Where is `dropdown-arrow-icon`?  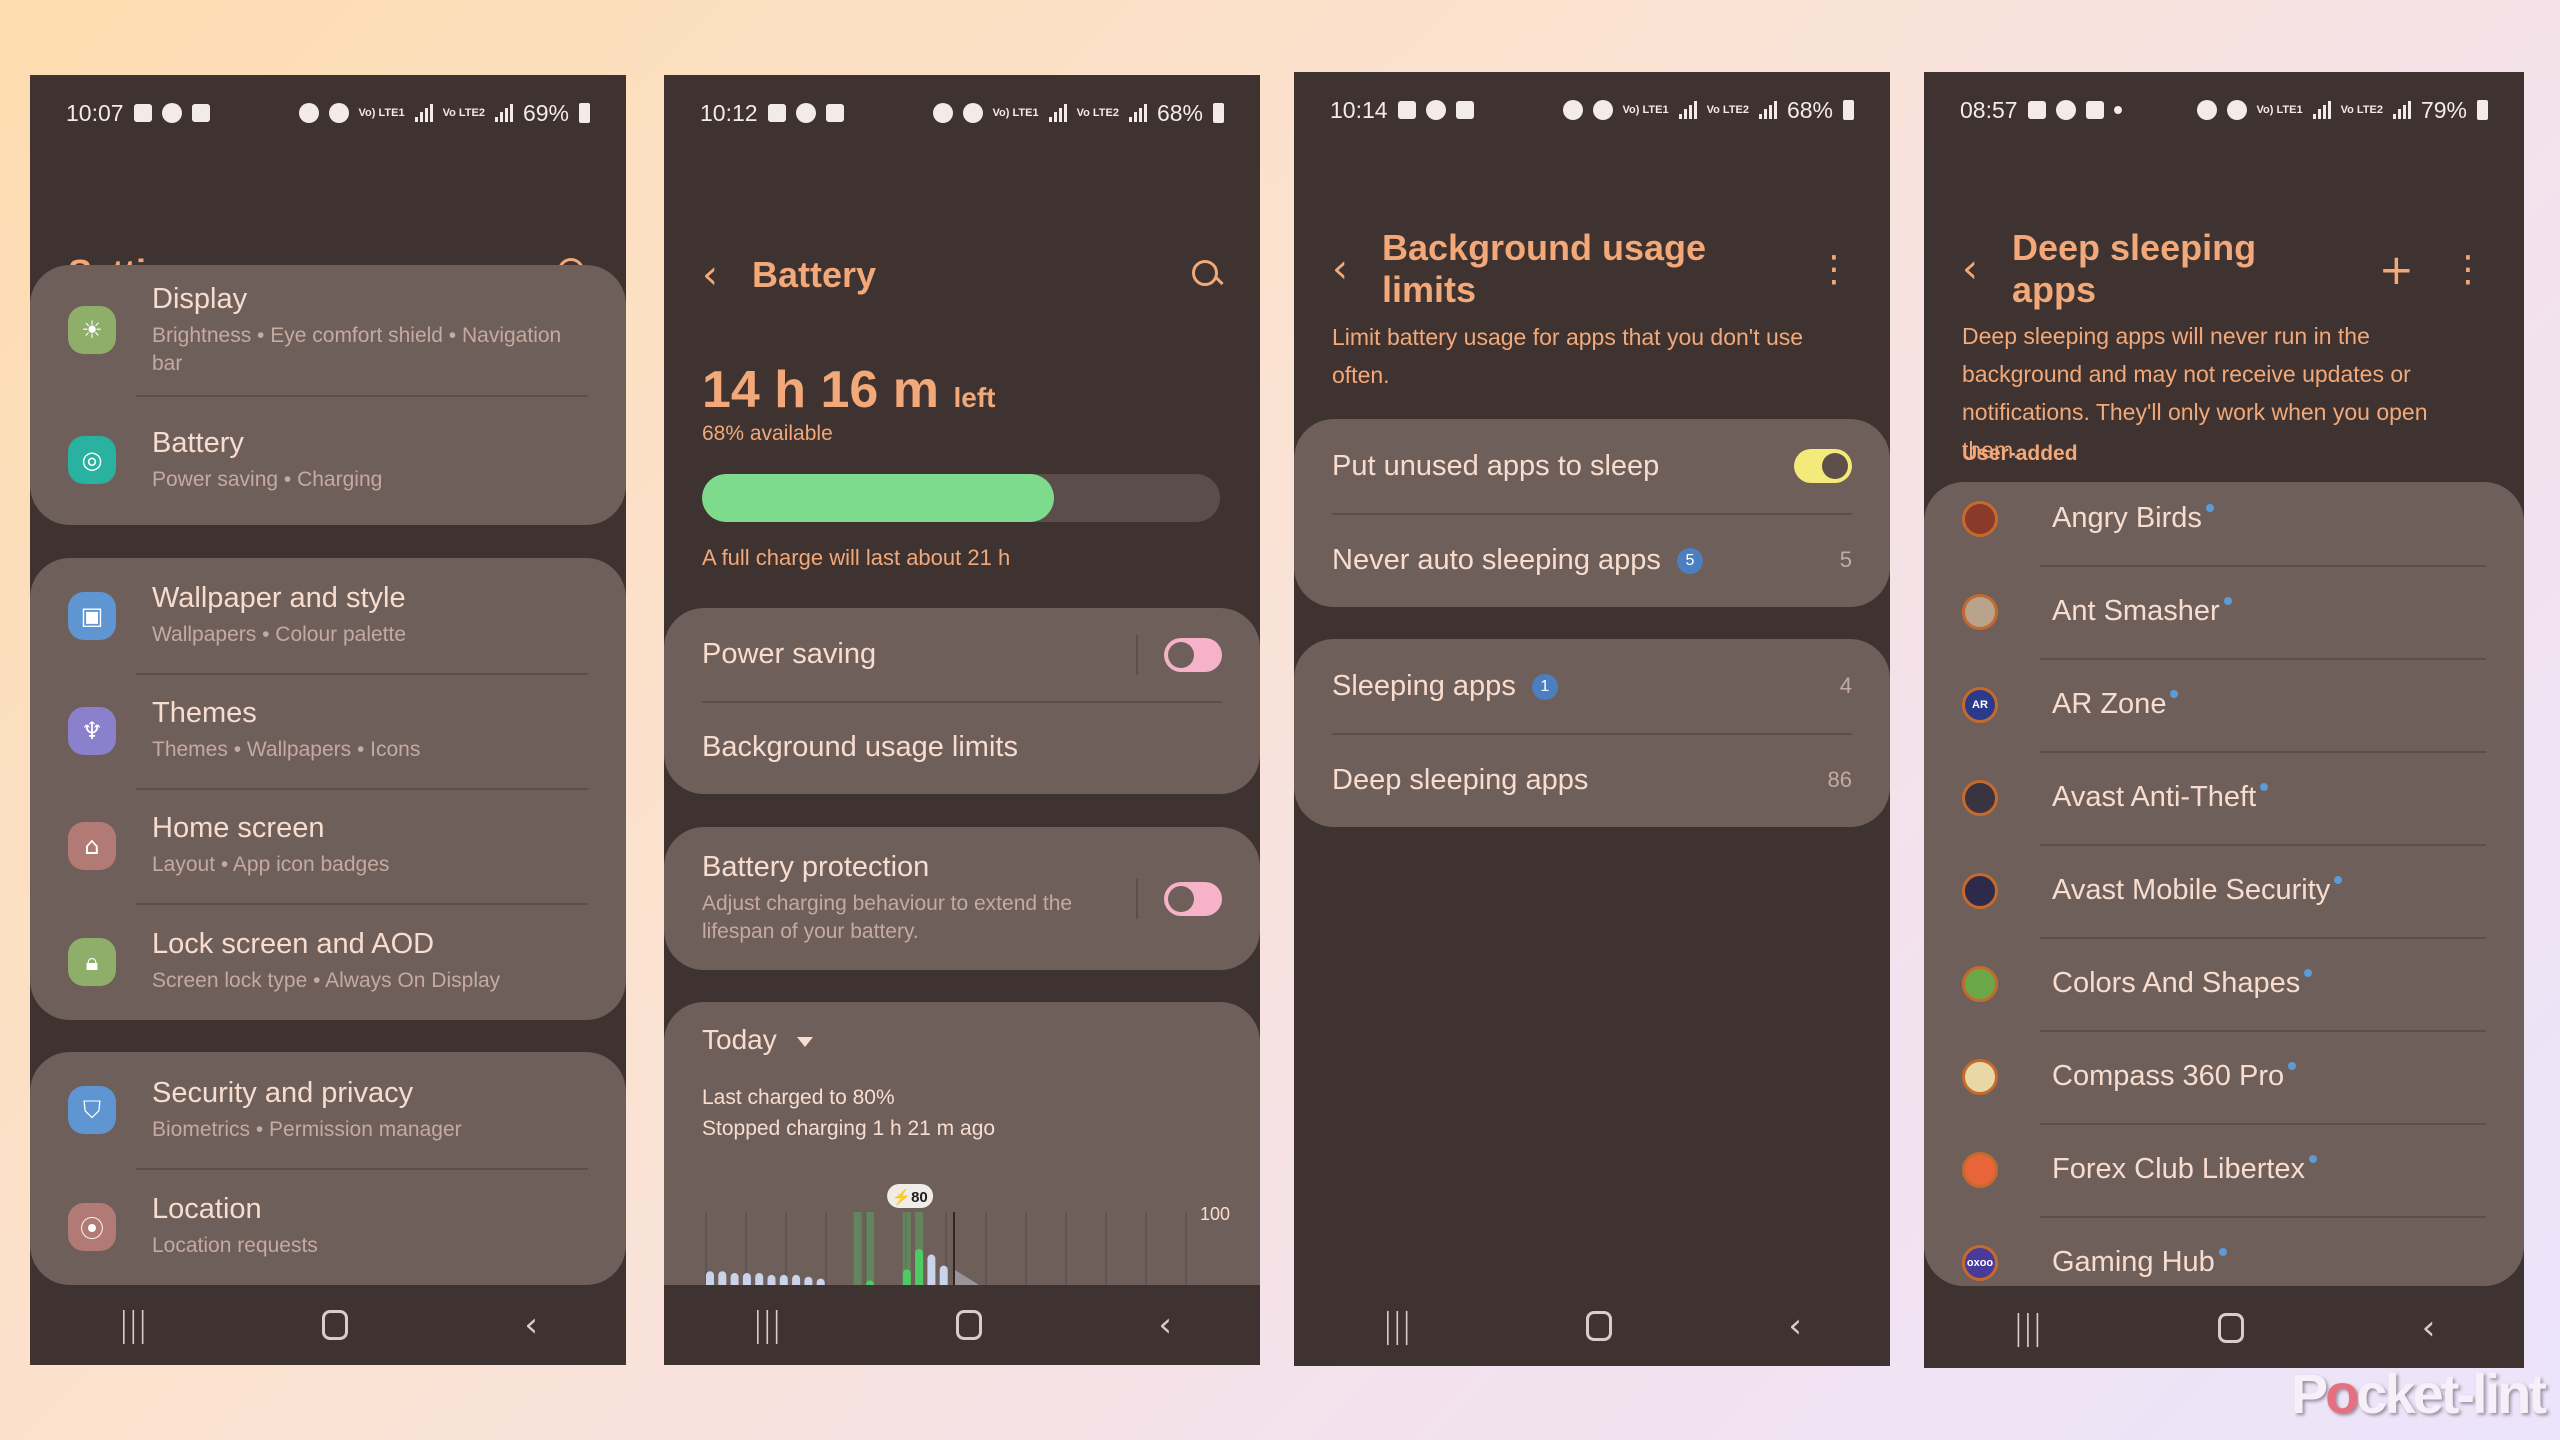 dropdown-arrow-icon is located at coordinates (804, 1041).